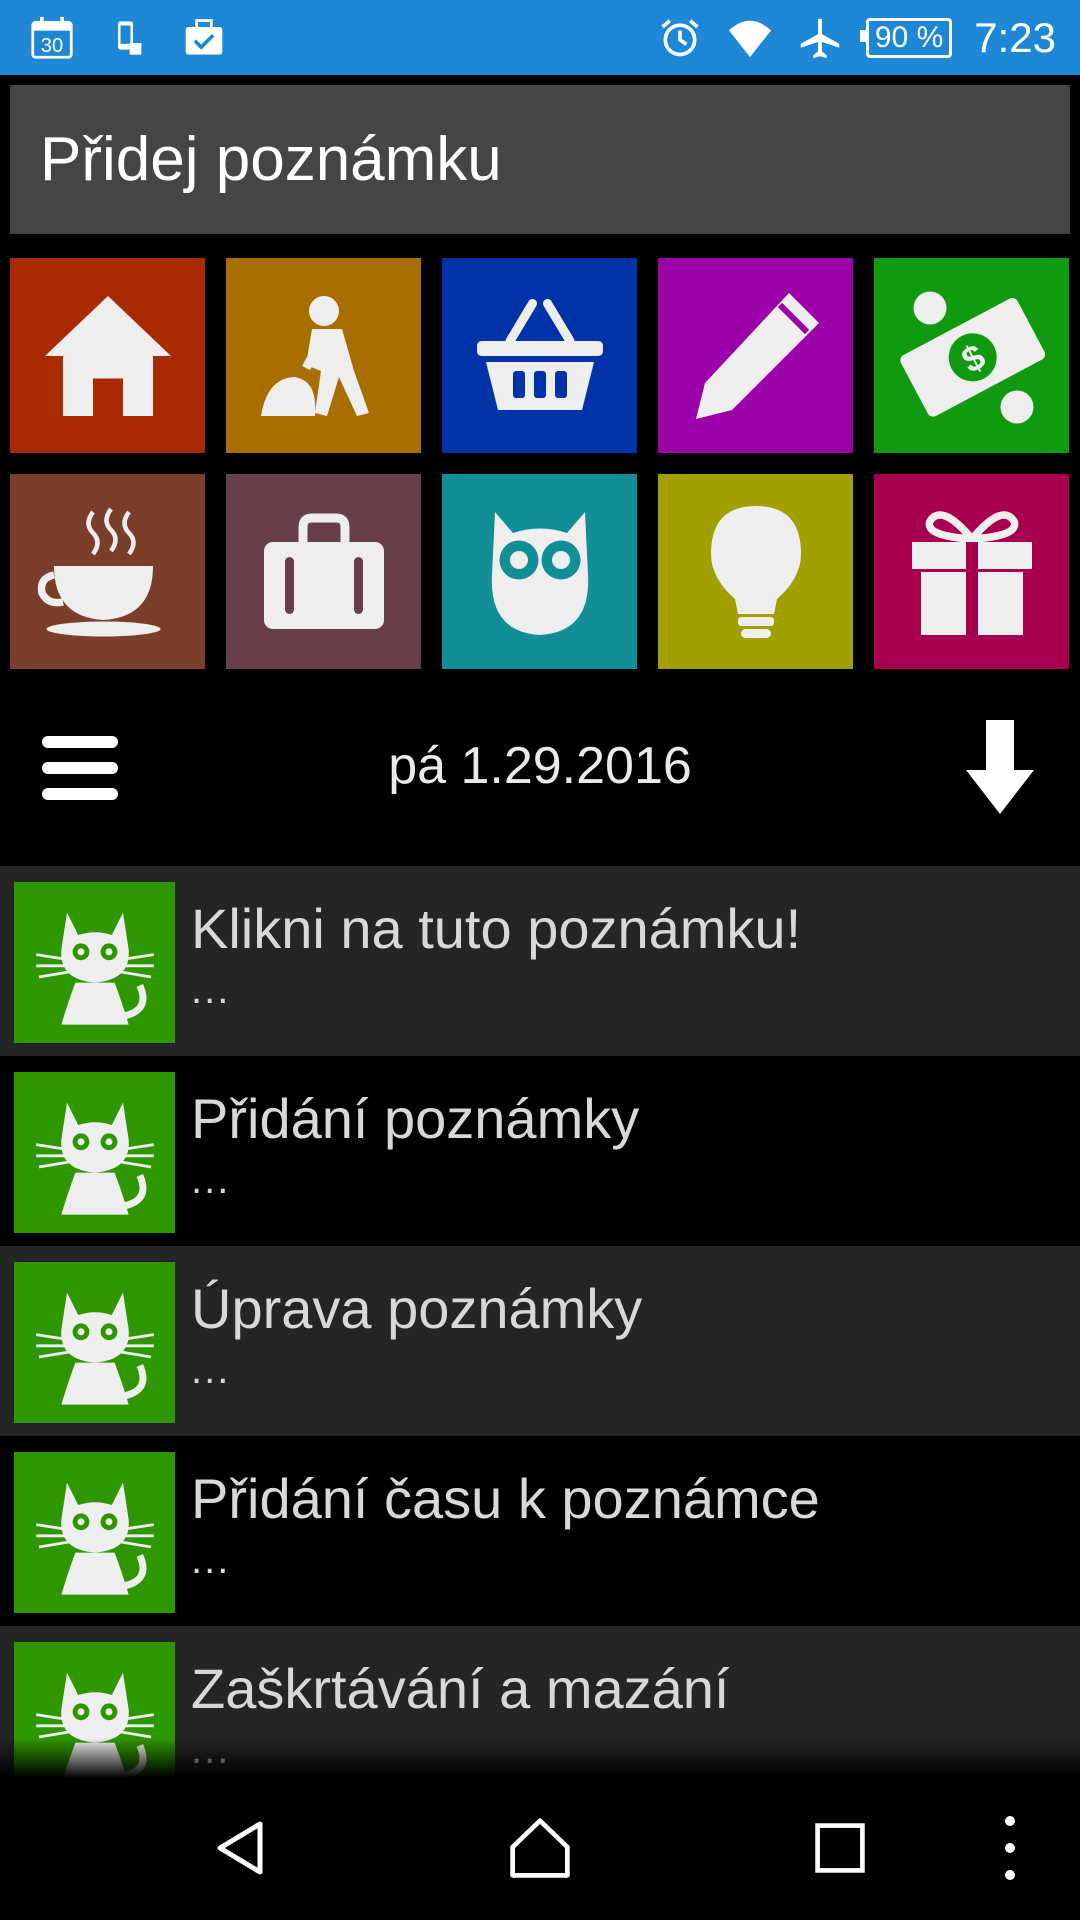  I want to click on note-title: Přidání času k poznámce, so click(505, 1498).